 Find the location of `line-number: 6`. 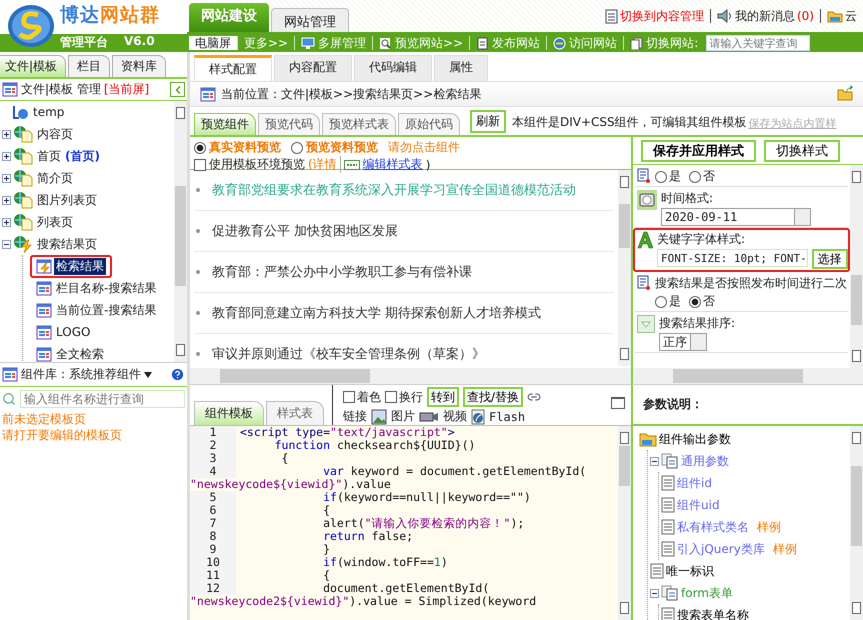

line-number: 6 is located at coordinates (213, 510).